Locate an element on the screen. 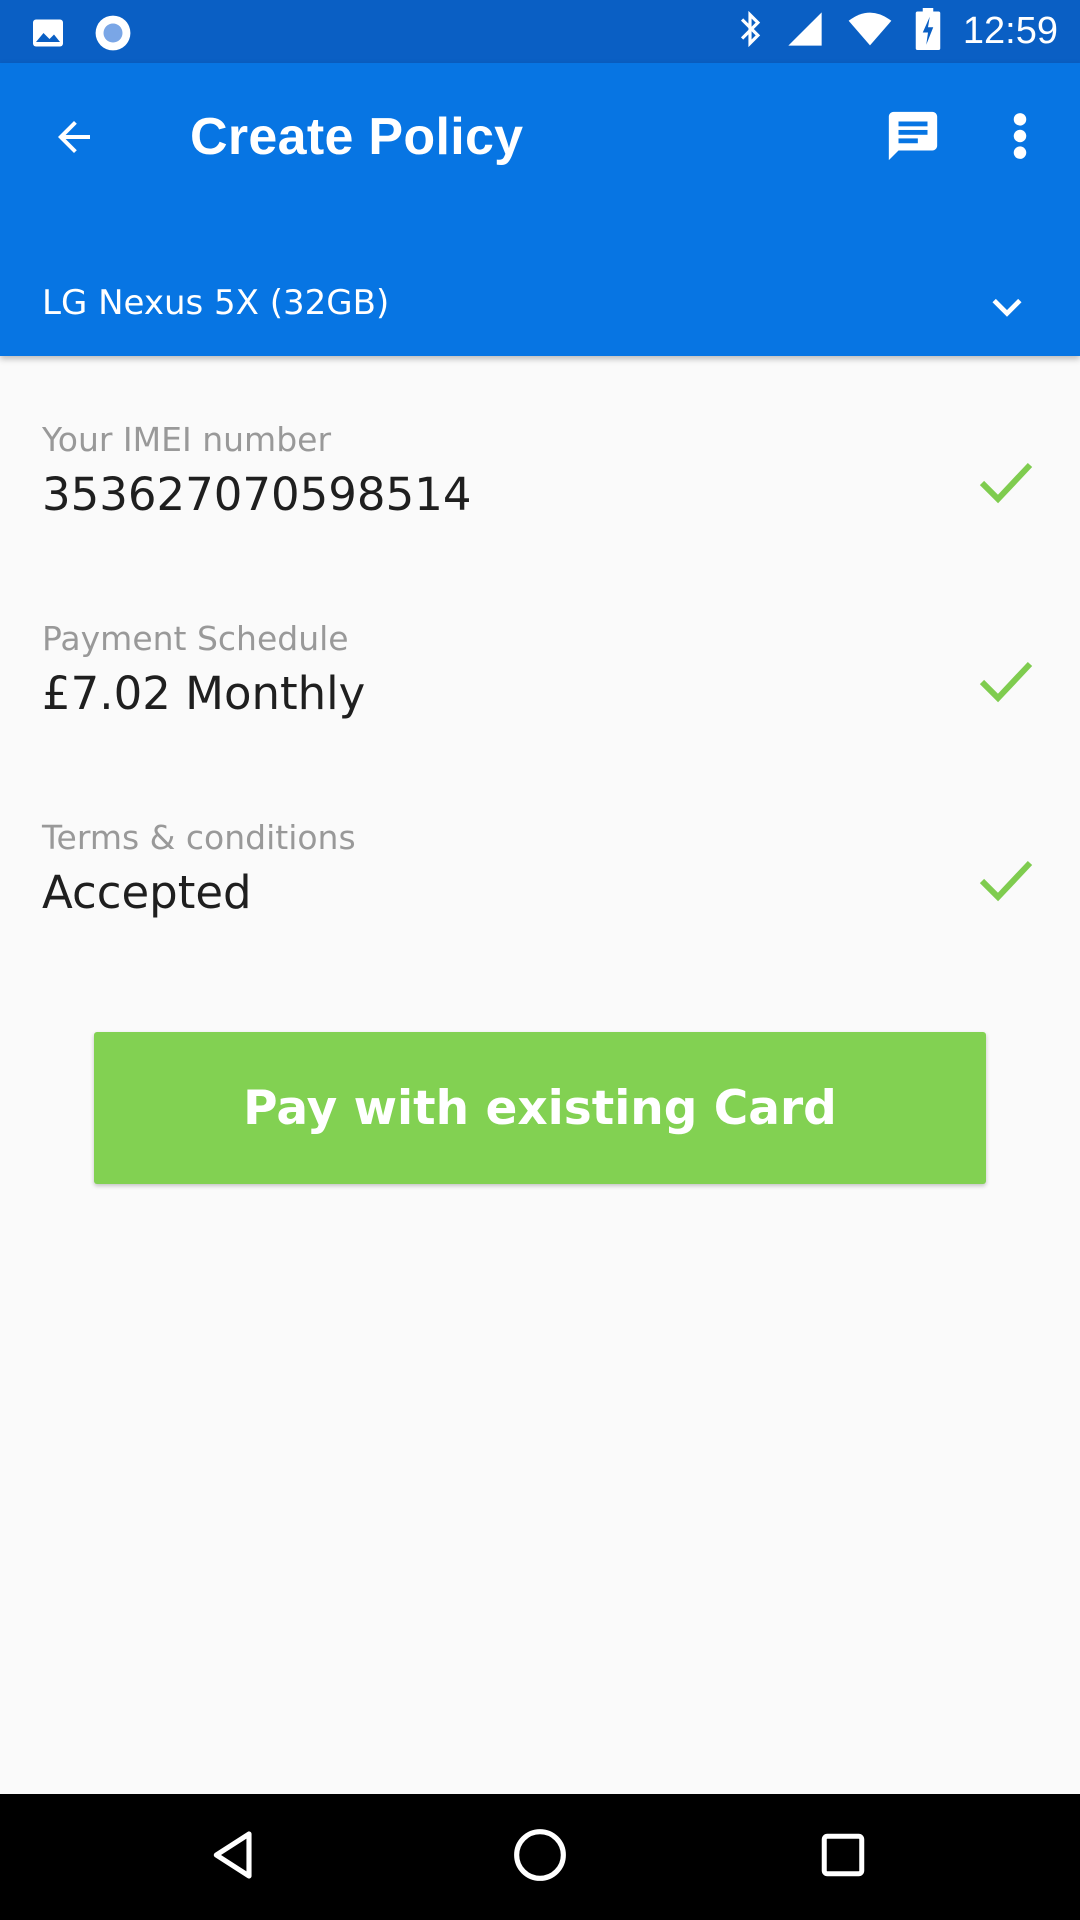 This screenshot has height=1920, width=1080. status-bar: 12:59 is located at coordinates (540, 31).